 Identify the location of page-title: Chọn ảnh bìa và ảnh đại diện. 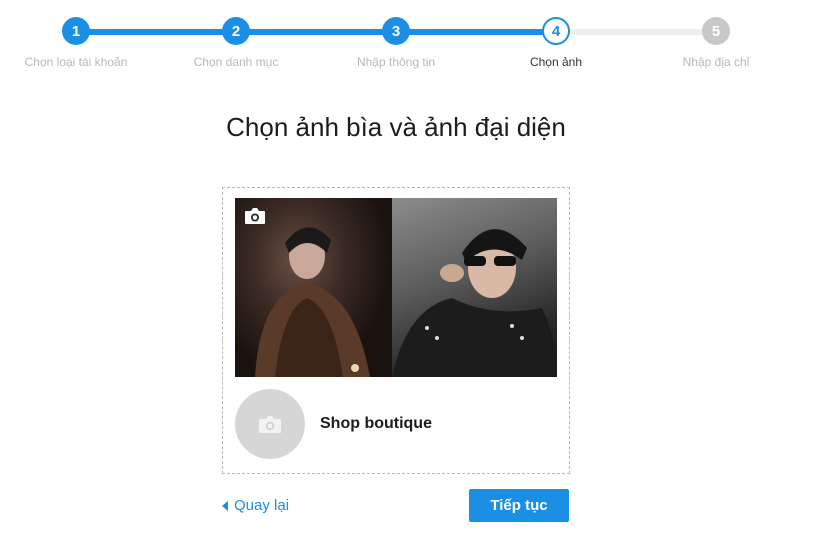
(396, 127).